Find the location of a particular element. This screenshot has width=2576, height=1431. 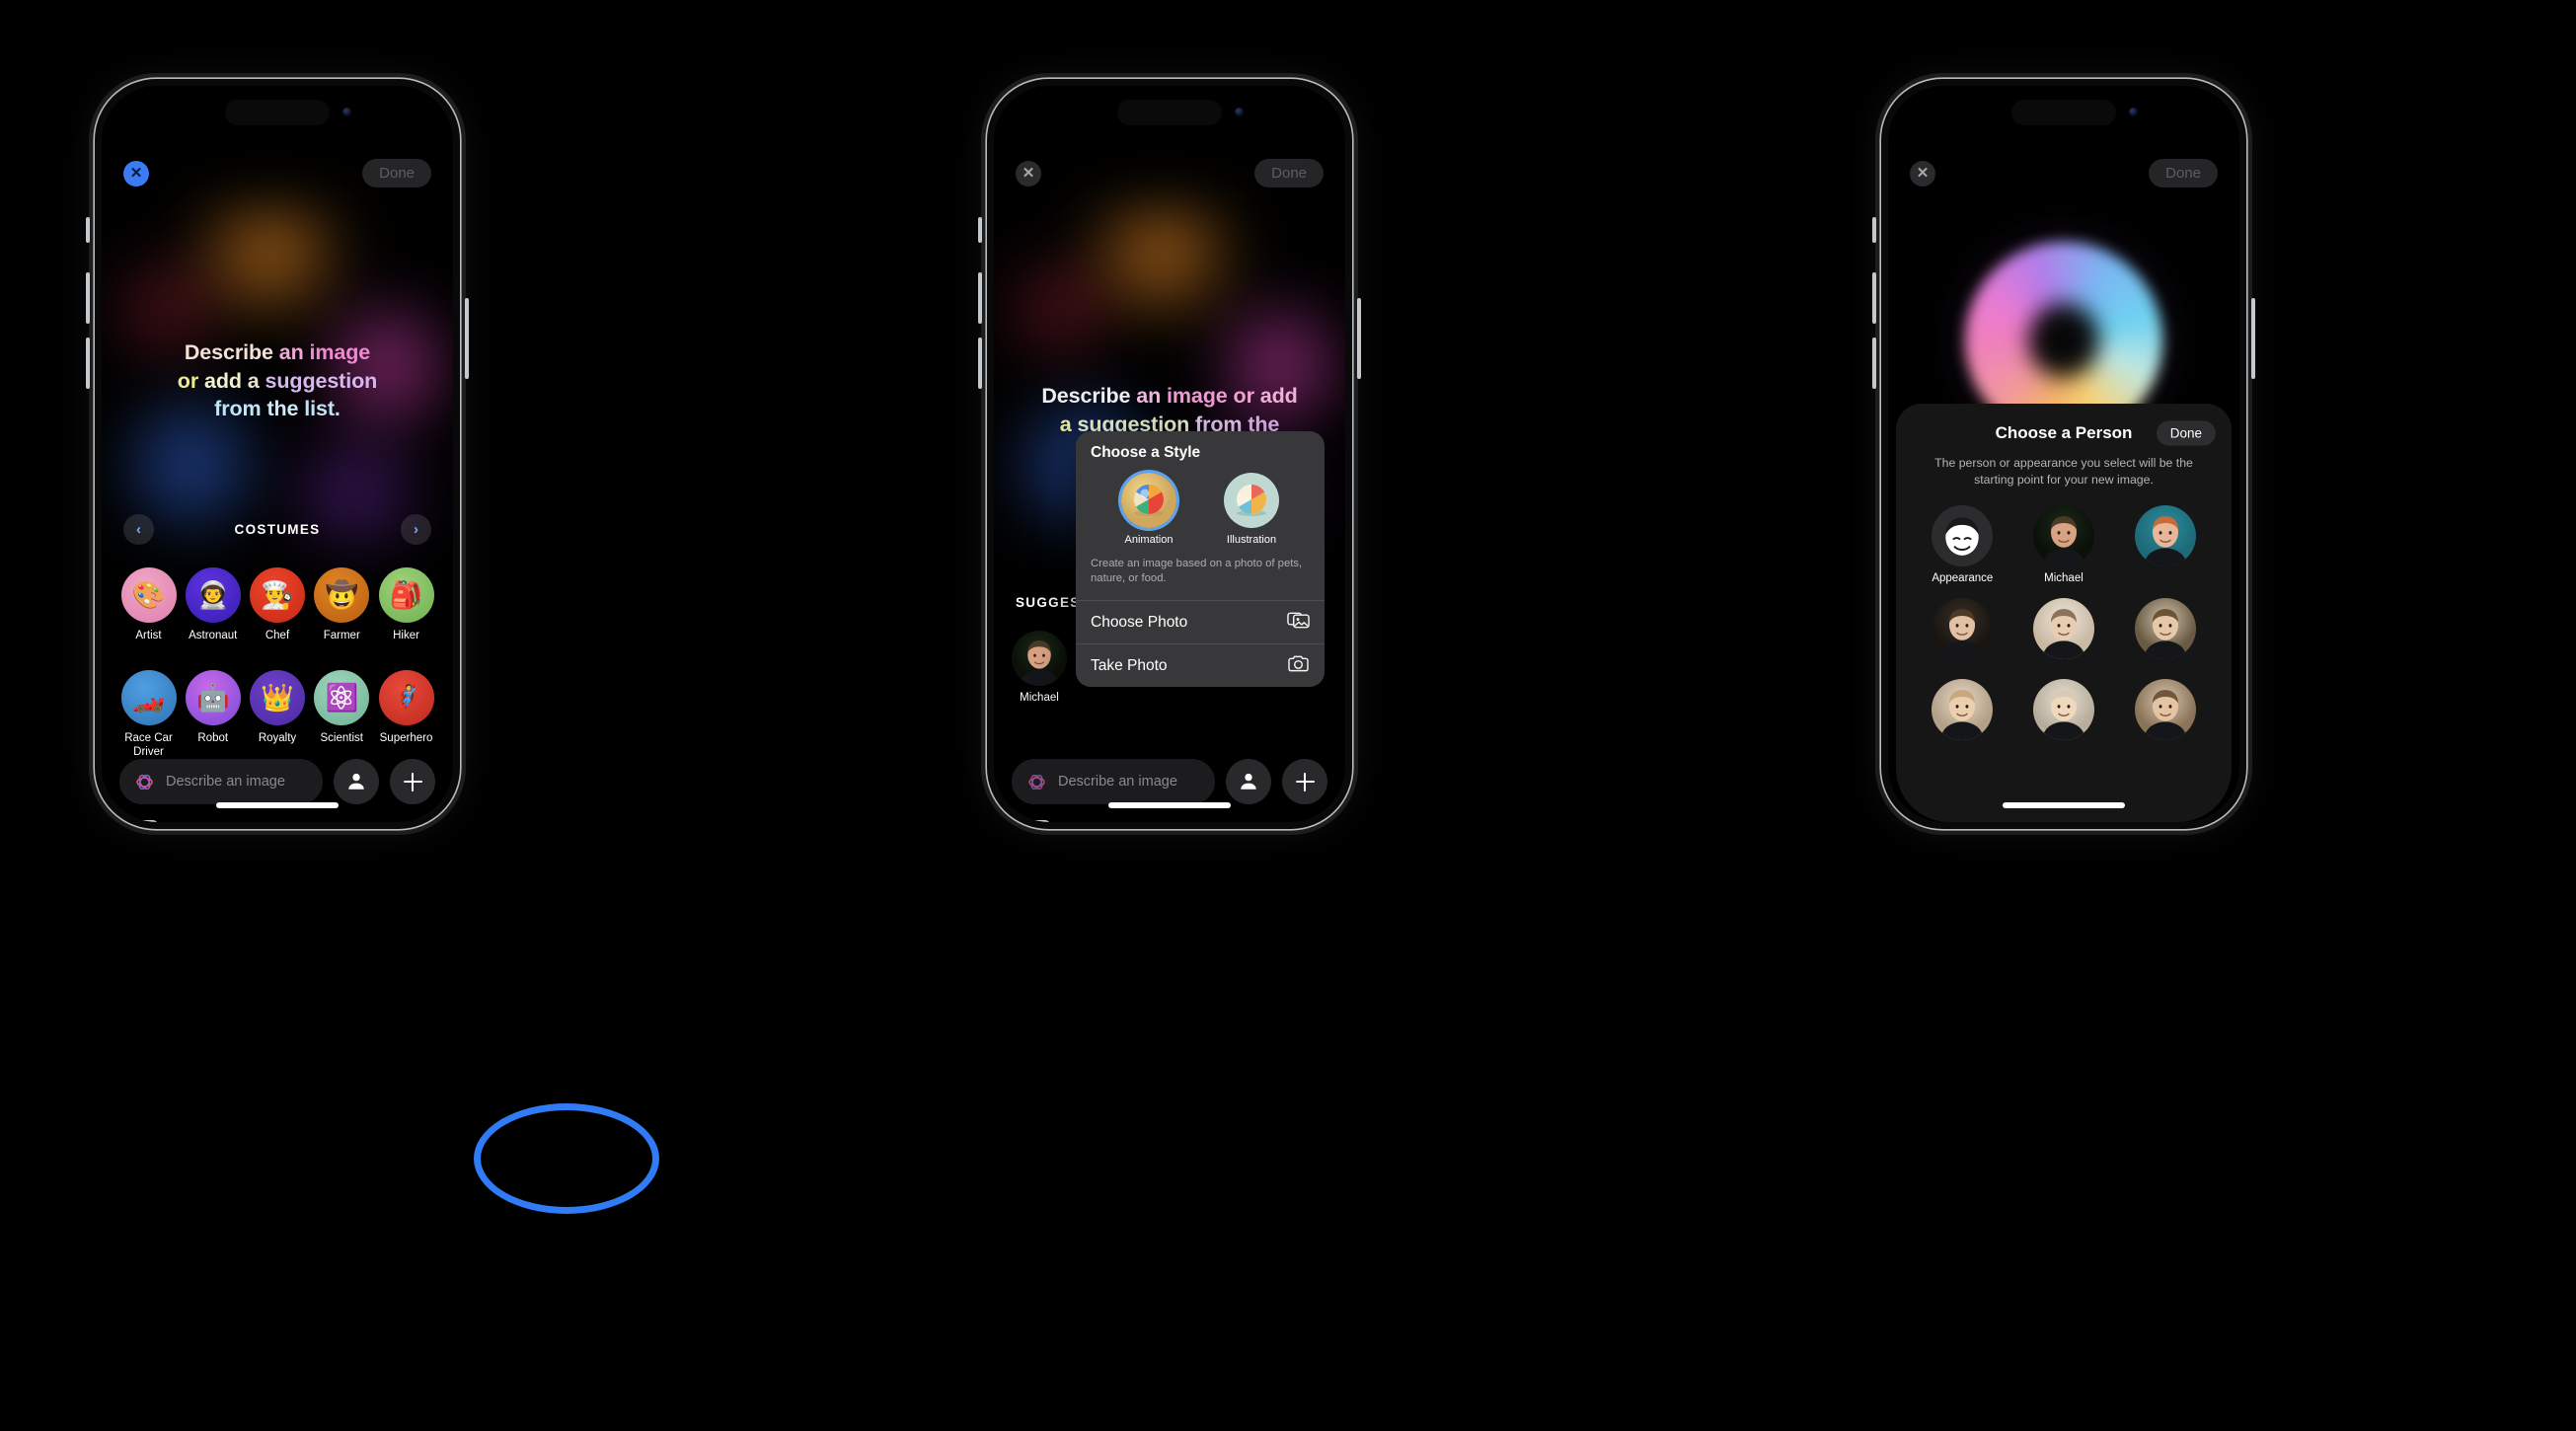

hero-word: an is located at coordinates (294, 352).